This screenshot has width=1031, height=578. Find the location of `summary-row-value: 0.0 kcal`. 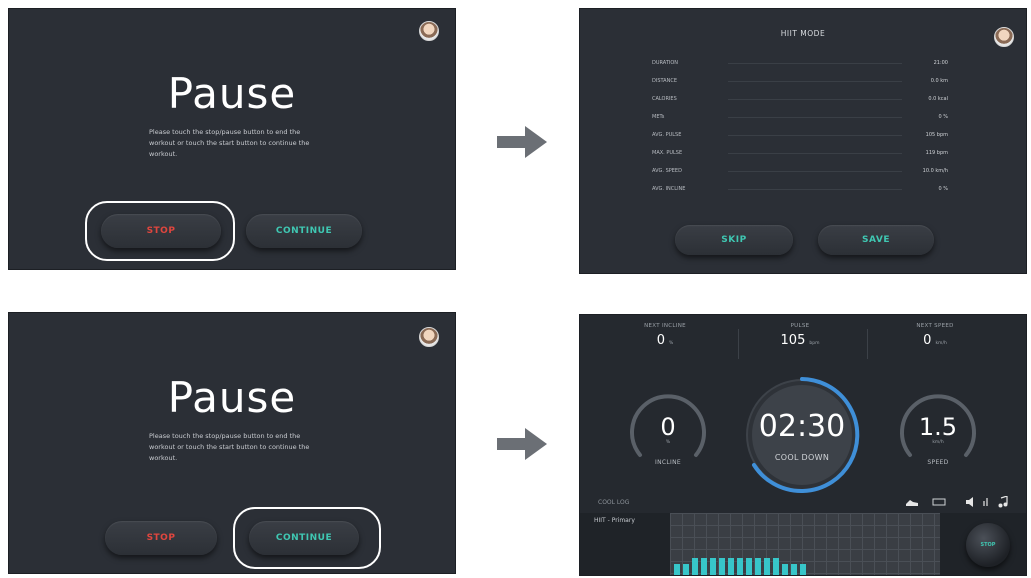

summary-row-value: 0.0 kcal is located at coordinates (938, 99).